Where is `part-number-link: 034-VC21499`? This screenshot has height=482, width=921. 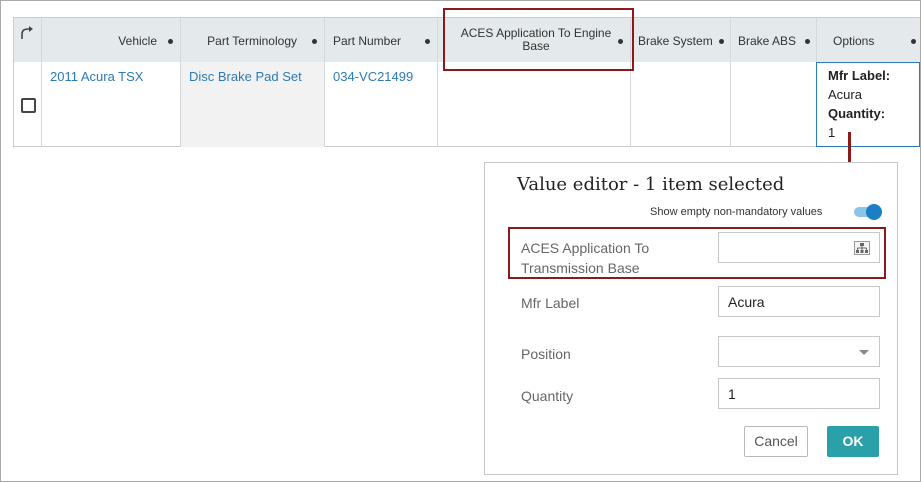
part-number-link: 034-VC21499 is located at coordinates (373, 76).